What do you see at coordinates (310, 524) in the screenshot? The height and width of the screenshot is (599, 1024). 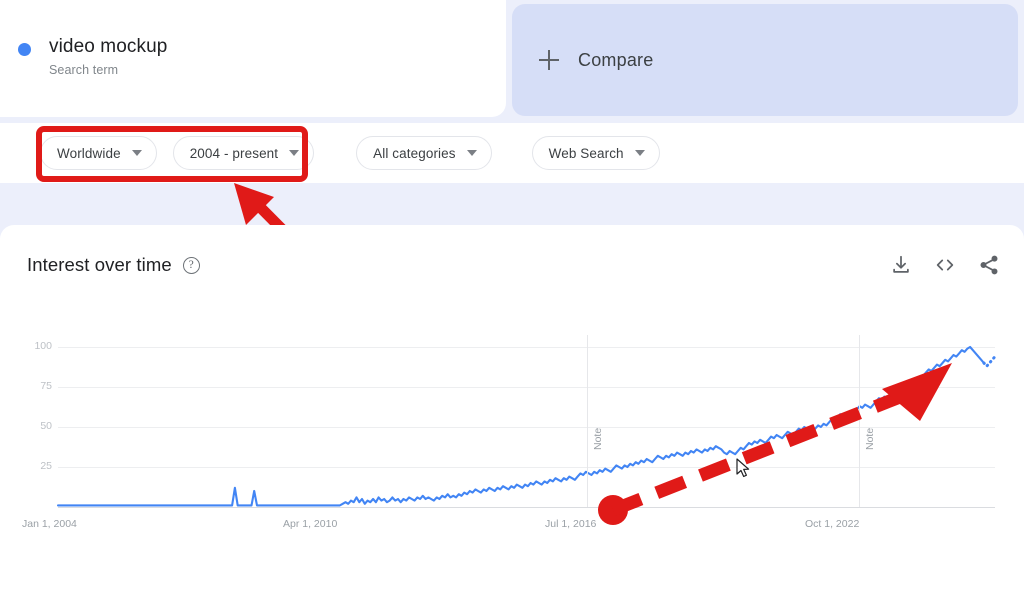 I see `x-axis-tick-label: Apr 1, 2010` at bounding box center [310, 524].